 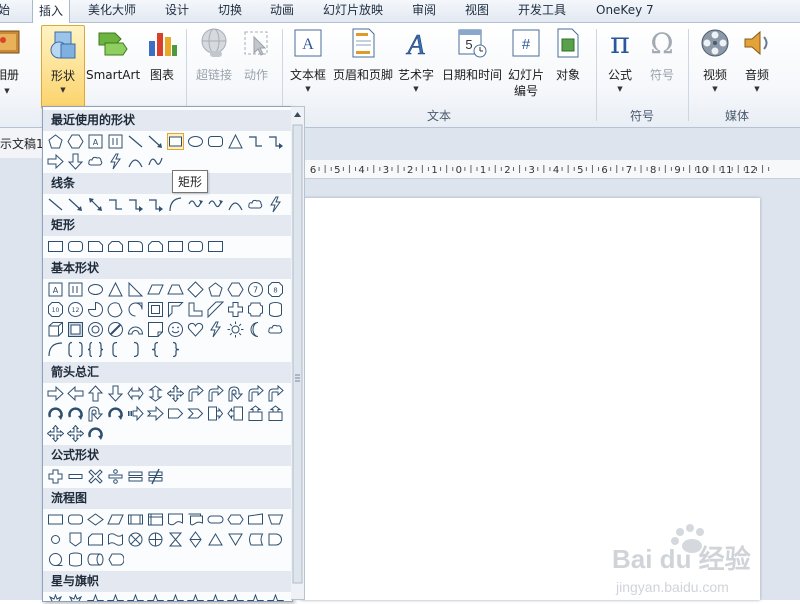 What do you see at coordinates (75, 289) in the screenshot?
I see `shape-vtext-icon` at bounding box center [75, 289].